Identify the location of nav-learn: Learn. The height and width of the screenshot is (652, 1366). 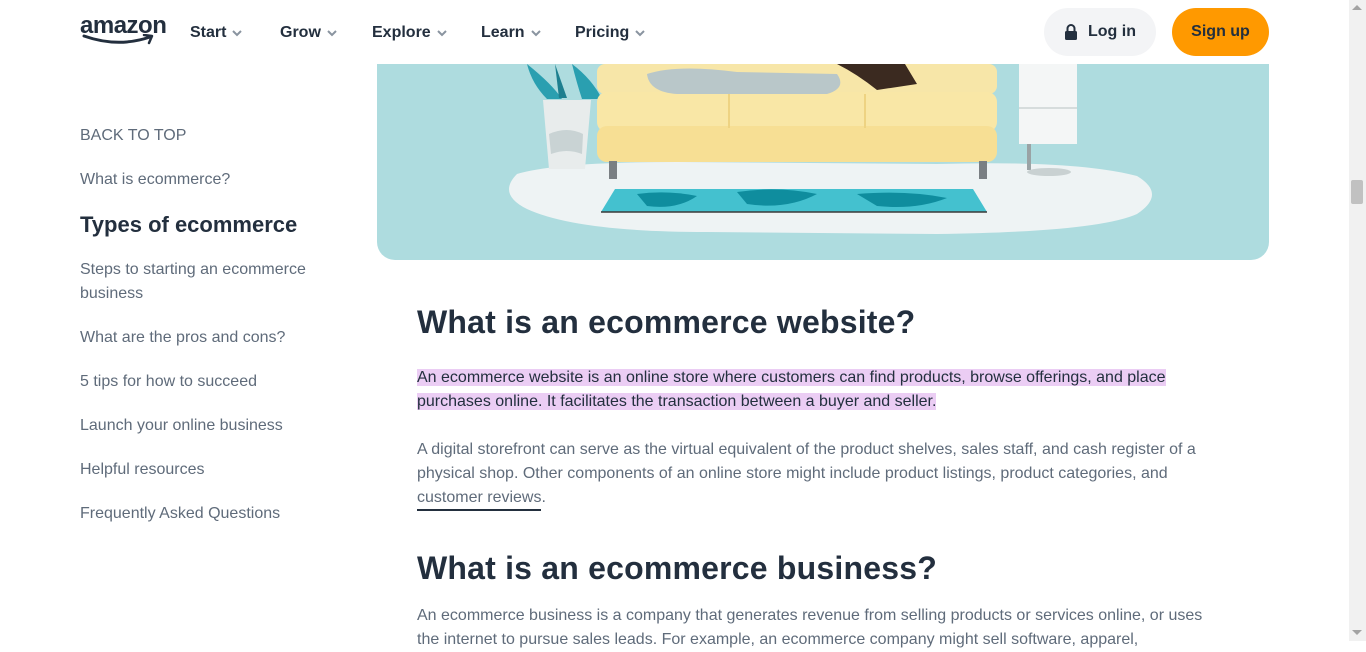
(511, 33).